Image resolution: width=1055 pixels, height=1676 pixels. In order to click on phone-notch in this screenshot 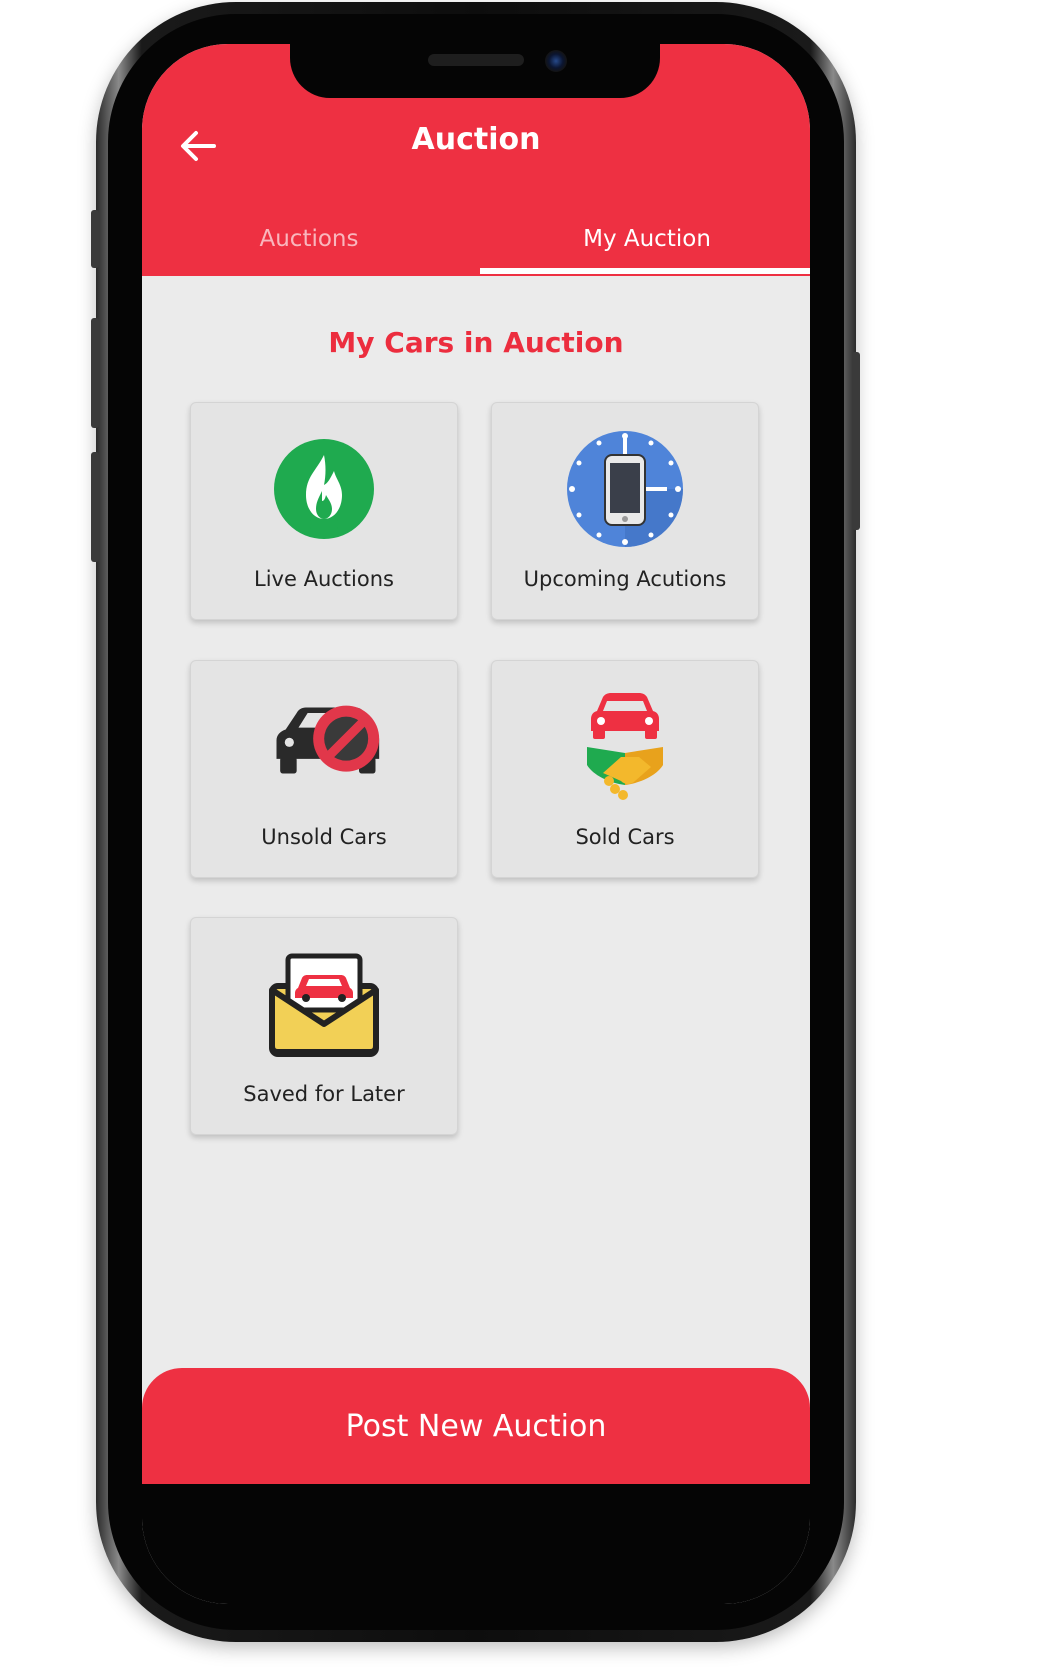, I will do `click(475, 69)`.